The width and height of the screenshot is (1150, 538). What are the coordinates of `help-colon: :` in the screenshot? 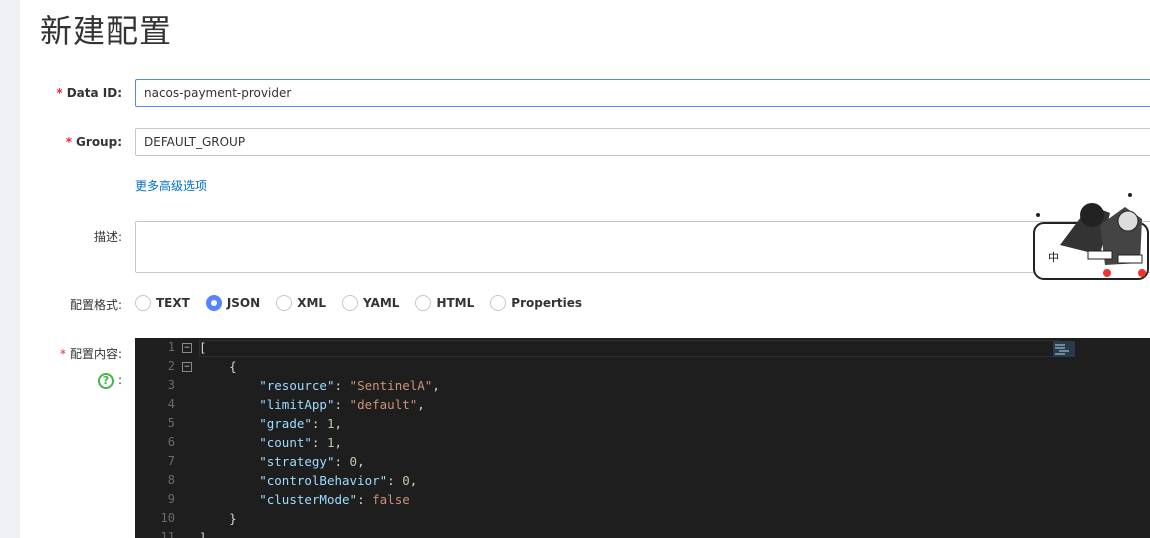 It's located at (120, 380).